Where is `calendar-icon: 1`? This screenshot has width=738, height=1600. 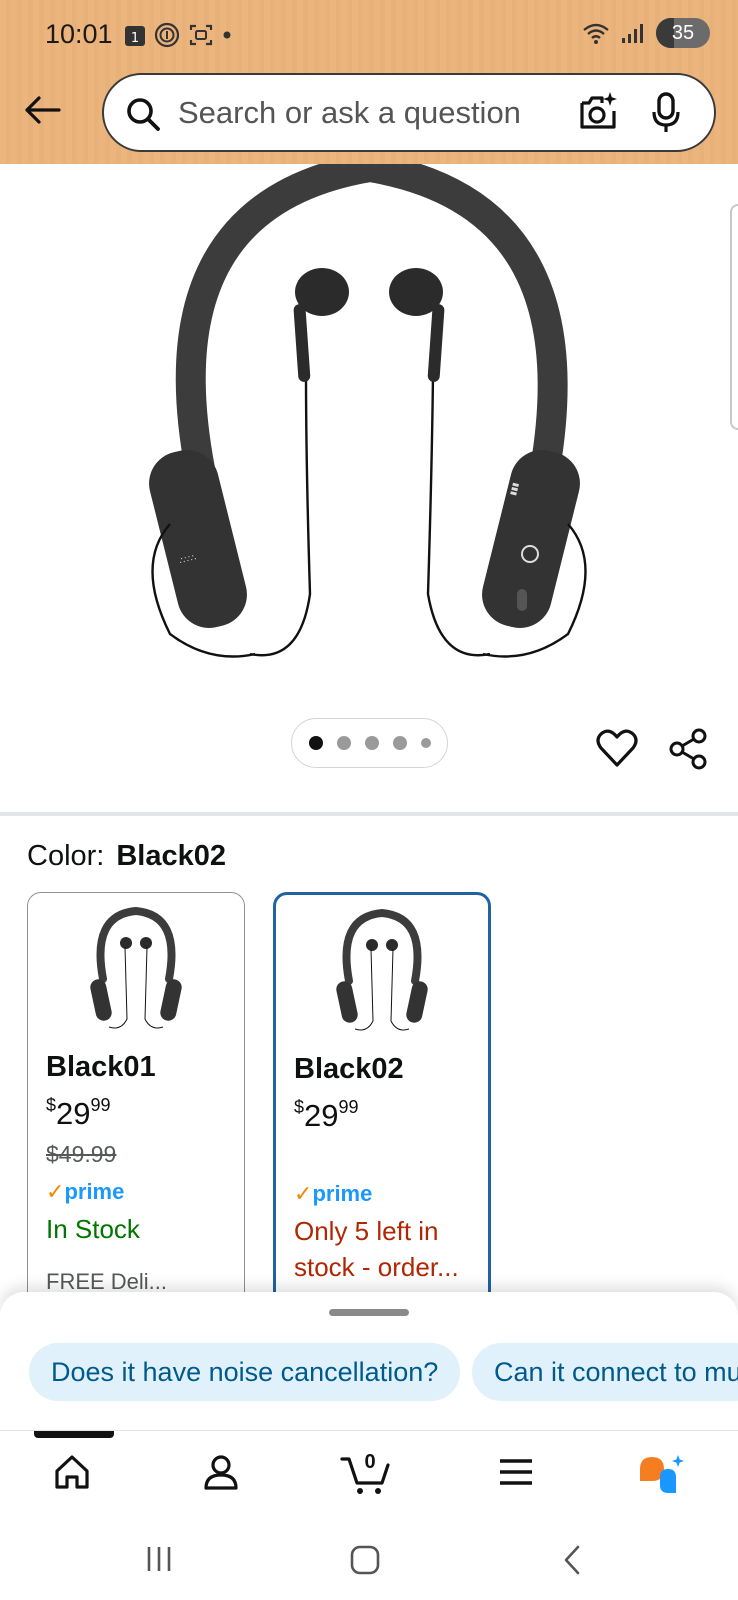 calendar-icon: 1 is located at coordinates (135, 36).